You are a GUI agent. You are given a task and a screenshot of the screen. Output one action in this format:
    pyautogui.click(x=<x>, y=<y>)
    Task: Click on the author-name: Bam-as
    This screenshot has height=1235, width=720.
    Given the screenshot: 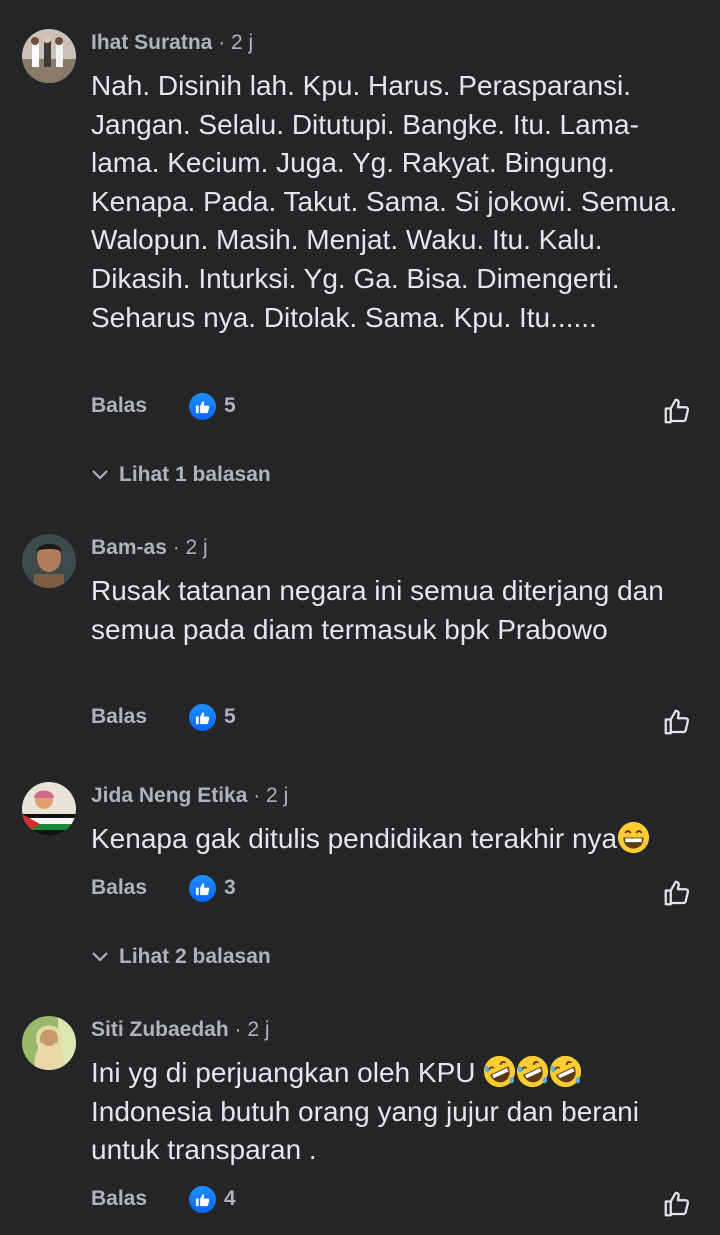 What is the action you would take?
    pyautogui.click(x=129, y=547)
    